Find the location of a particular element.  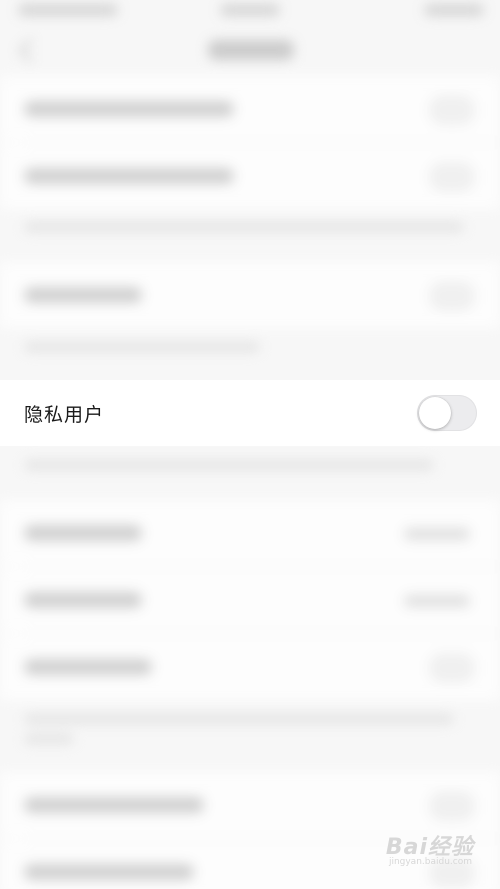

privacy-user-toggle is located at coordinates (447, 413).